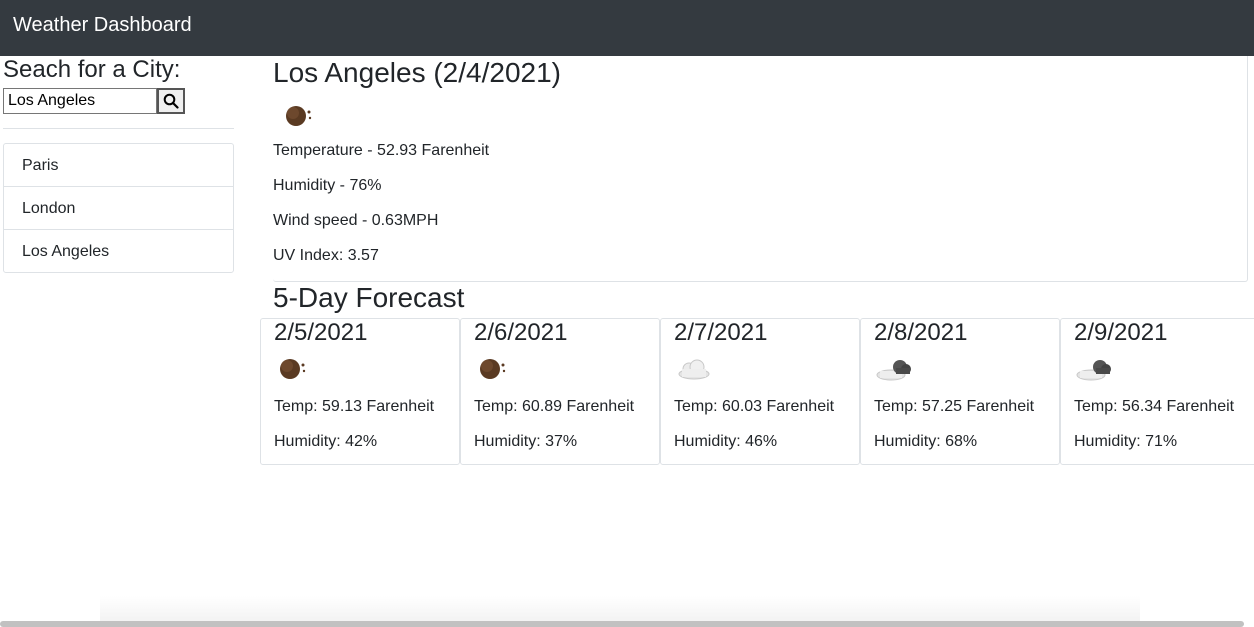 The height and width of the screenshot is (627, 1254). What do you see at coordinates (926, 441) in the screenshot?
I see `forecast-humidity: Humidity: 68%` at bounding box center [926, 441].